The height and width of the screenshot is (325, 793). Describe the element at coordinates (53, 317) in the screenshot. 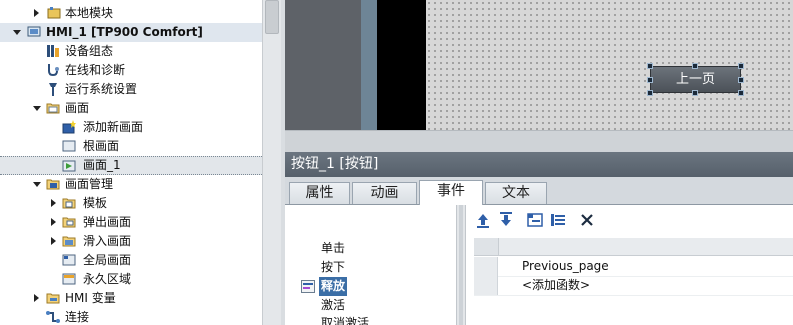

I see `connections-icon` at that location.